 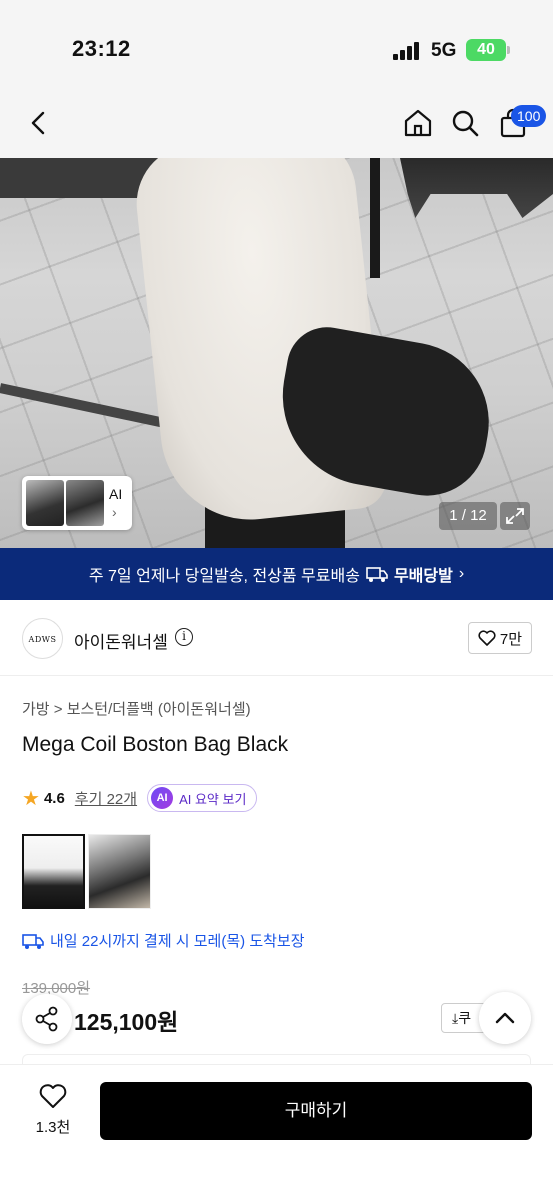 What do you see at coordinates (468, 516) in the screenshot?
I see `image-counter: 1 / 12` at bounding box center [468, 516].